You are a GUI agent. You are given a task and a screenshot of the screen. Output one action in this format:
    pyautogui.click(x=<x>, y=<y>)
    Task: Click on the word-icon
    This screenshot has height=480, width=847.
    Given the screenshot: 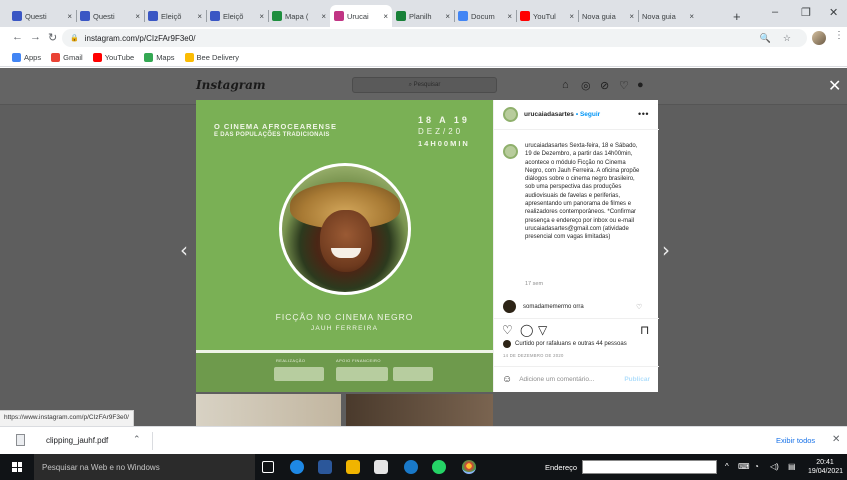 What is the action you would take?
    pyautogui.click(x=325, y=467)
    